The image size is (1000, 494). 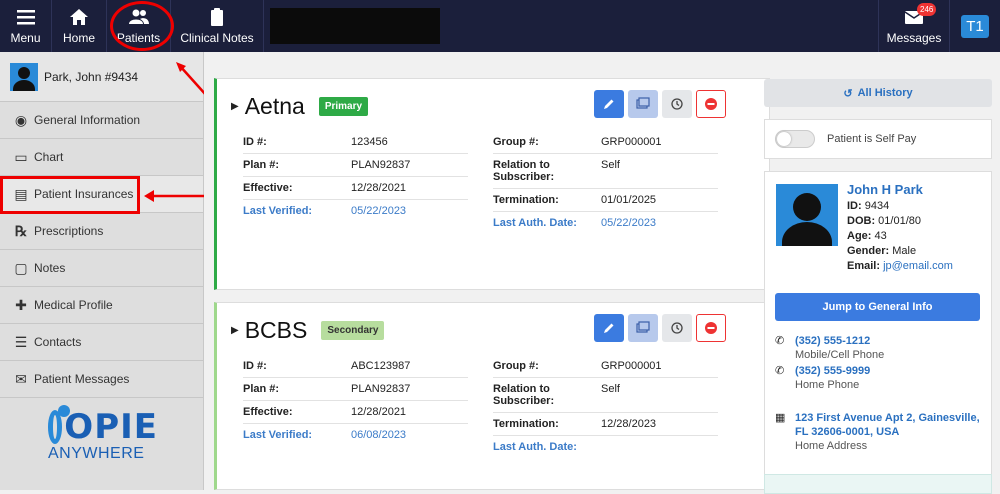 What do you see at coordinates (900, 189) in the screenshot?
I see `patient-name: John H Park` at bounding box center [900, 189].